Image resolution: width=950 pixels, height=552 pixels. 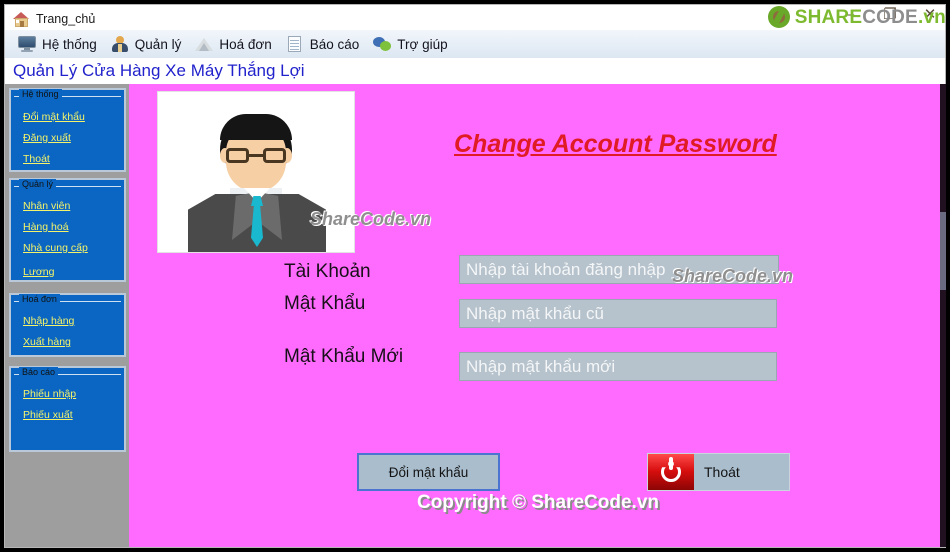 I want to click on maximize-icon: ❐, so click(x=890, y=14).